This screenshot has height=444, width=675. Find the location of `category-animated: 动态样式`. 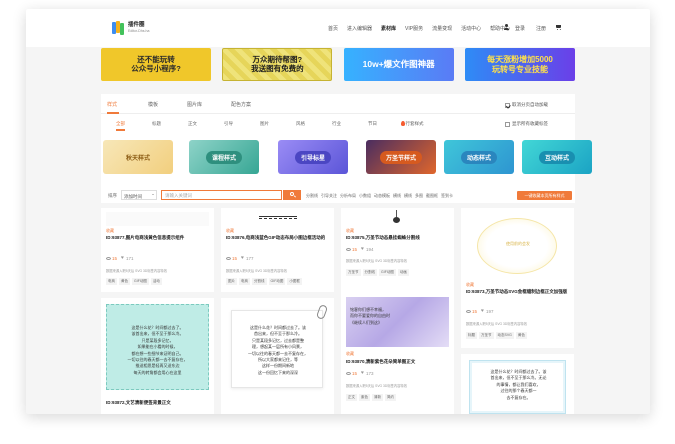

category-animated: 动态样式 is located at coordinates (479, 157).